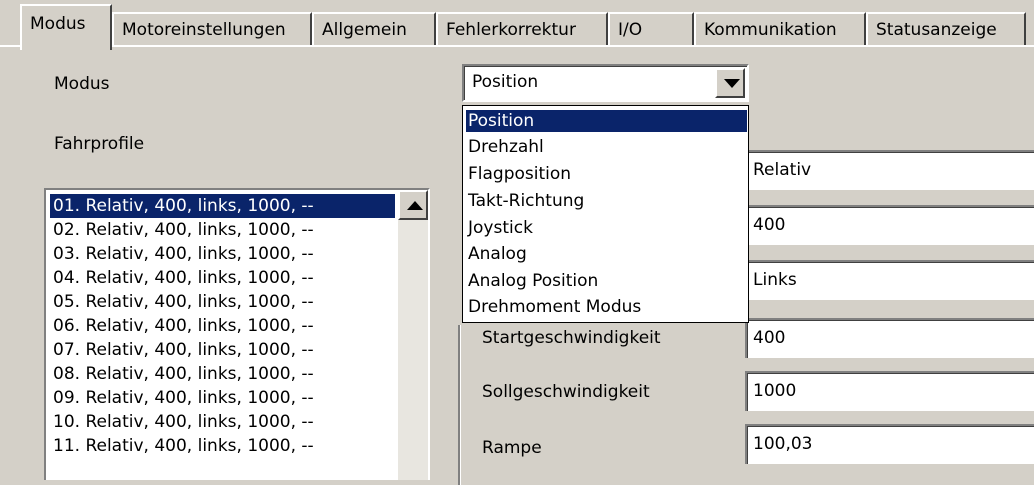  I want to click on chevron-up-icon, so click(415, 205).